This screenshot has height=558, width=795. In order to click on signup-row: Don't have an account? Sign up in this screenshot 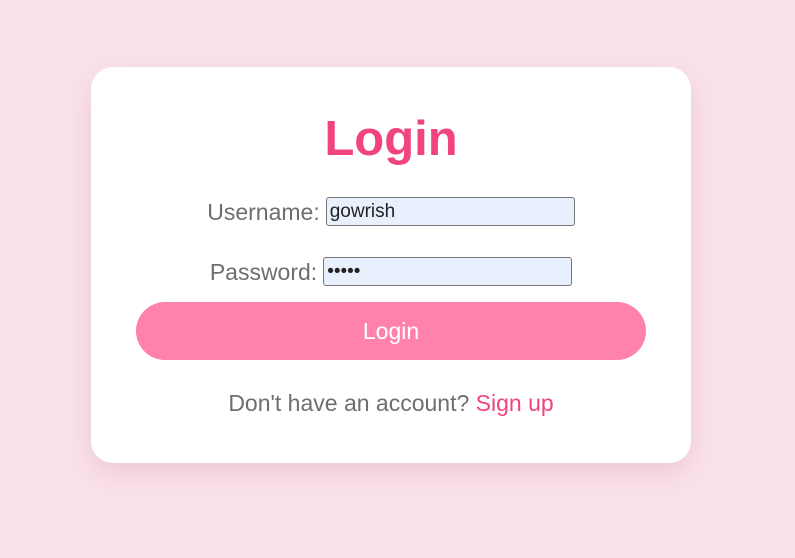, I will do `click(391, 403)`.